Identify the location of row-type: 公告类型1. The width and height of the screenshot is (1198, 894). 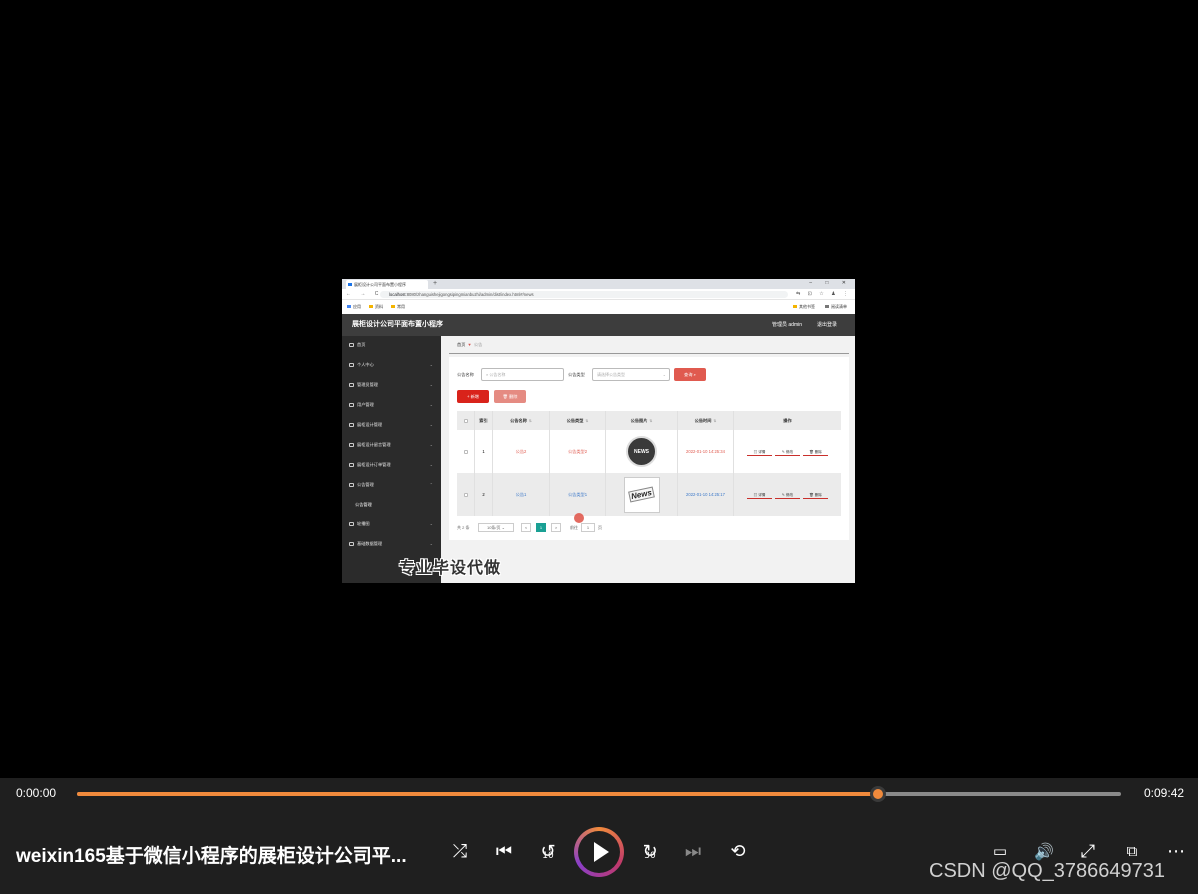
(578, 494).